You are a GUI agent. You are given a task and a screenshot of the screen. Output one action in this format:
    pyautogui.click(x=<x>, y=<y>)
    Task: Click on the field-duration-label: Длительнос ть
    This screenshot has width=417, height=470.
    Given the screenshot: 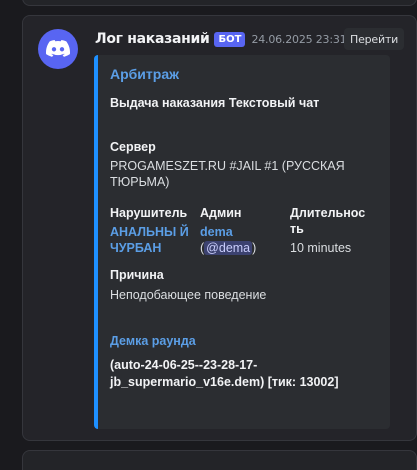 What is the action you would take?
    pyautogui.click(x=328, y=221)
    